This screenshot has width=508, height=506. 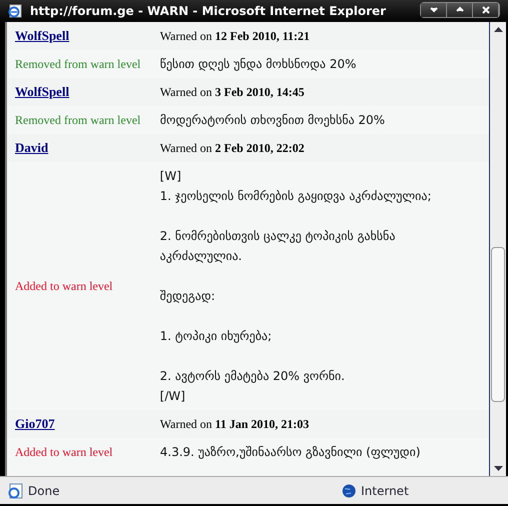 What do you see at coordinates (258, 64) in the screenshot?
I see `reason-text: წესით დღეს უნდა მოხსნოდა 20%` at bounding box center [258, 64].